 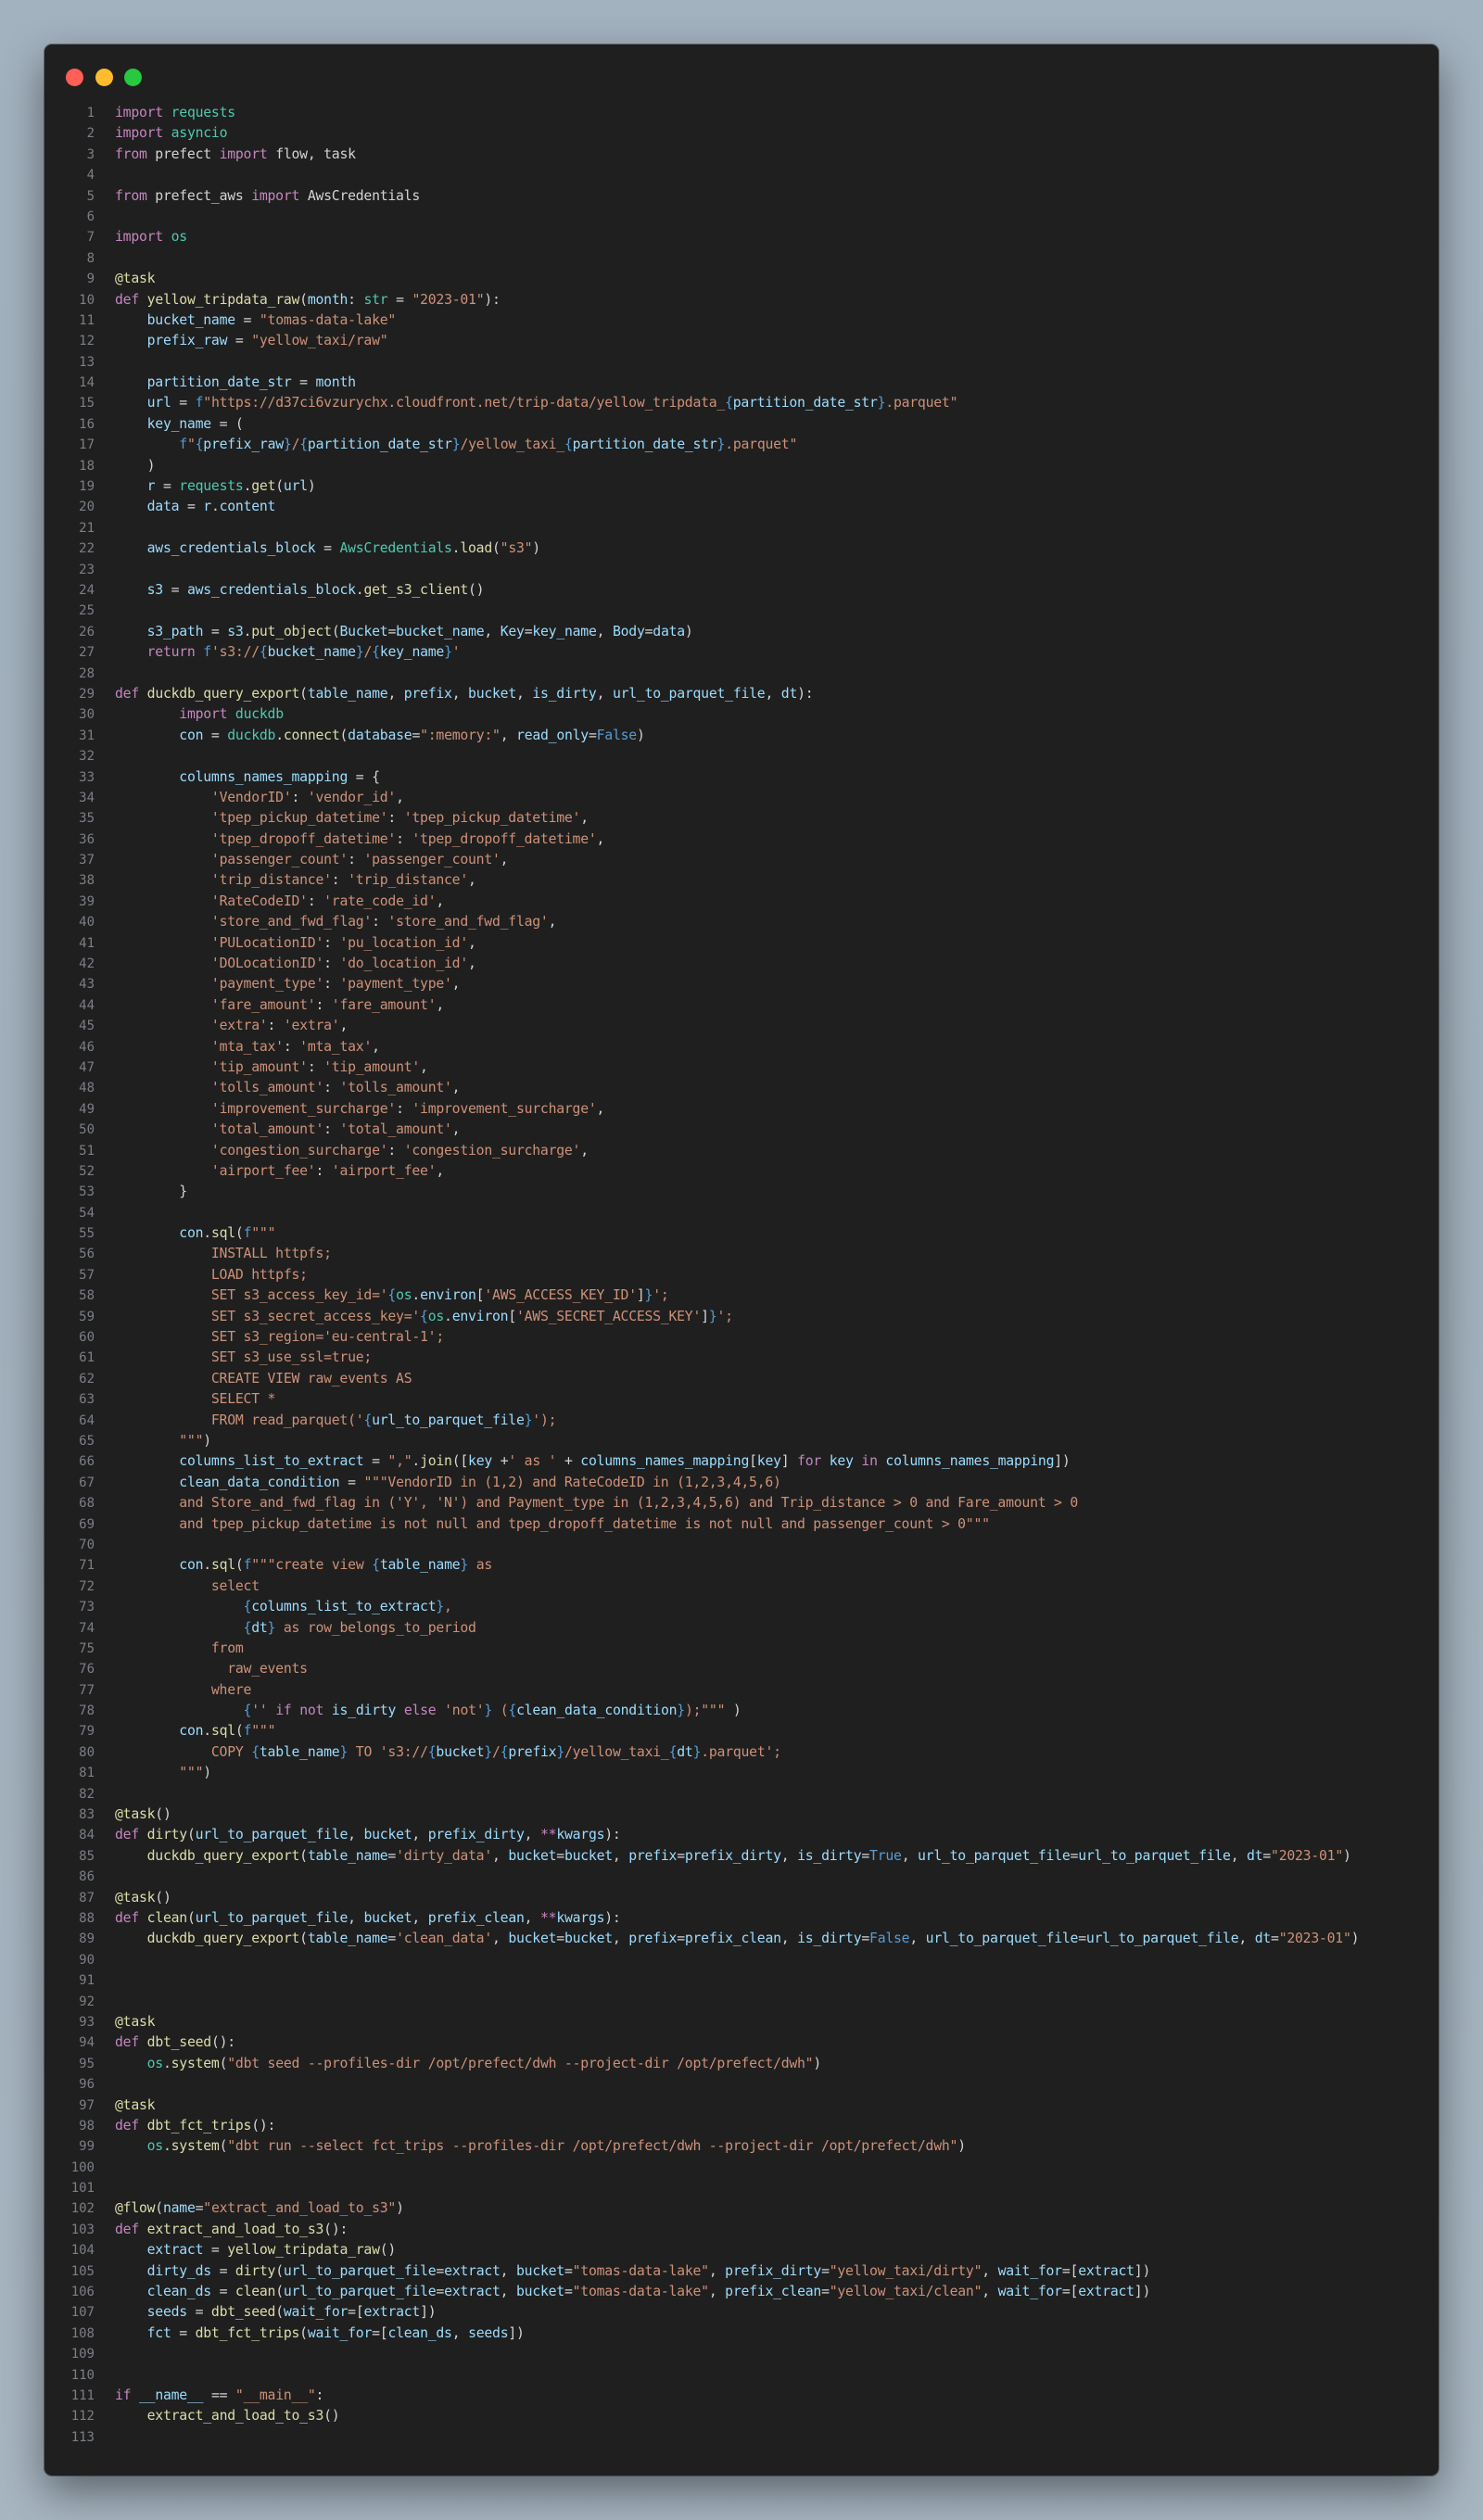 What do you see at coordinates (741, 341) in the screenshot?
I see `code-line: 12 prefix_raw = "yellow_taxi/raw"` at bounding box center [741, 341].